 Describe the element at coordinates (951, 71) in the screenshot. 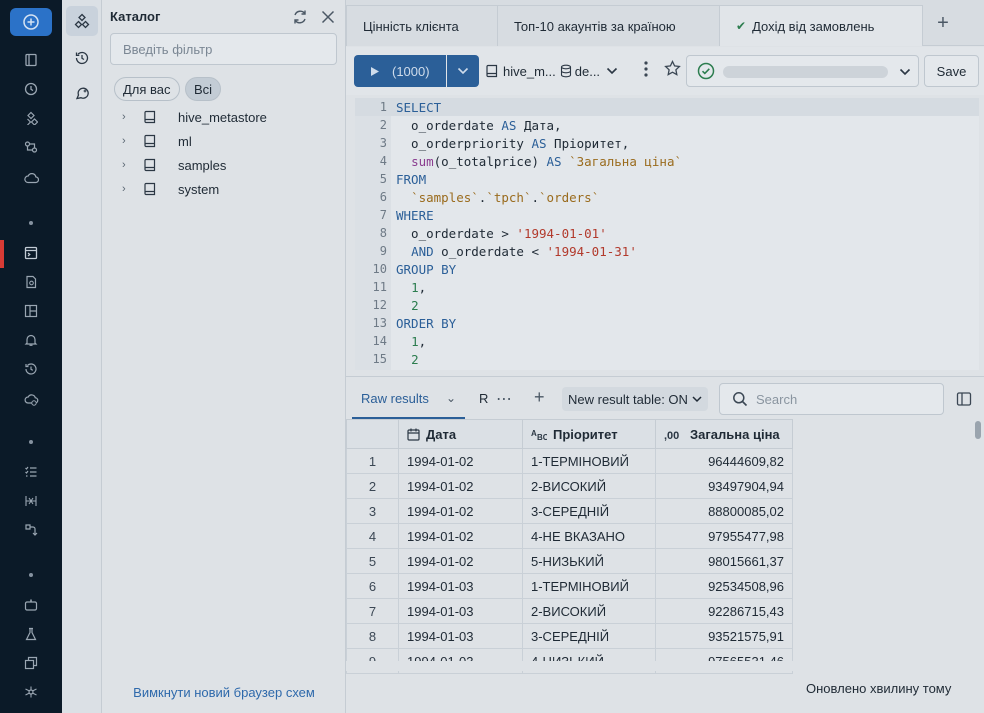

I see `save-button: Save` at that location.